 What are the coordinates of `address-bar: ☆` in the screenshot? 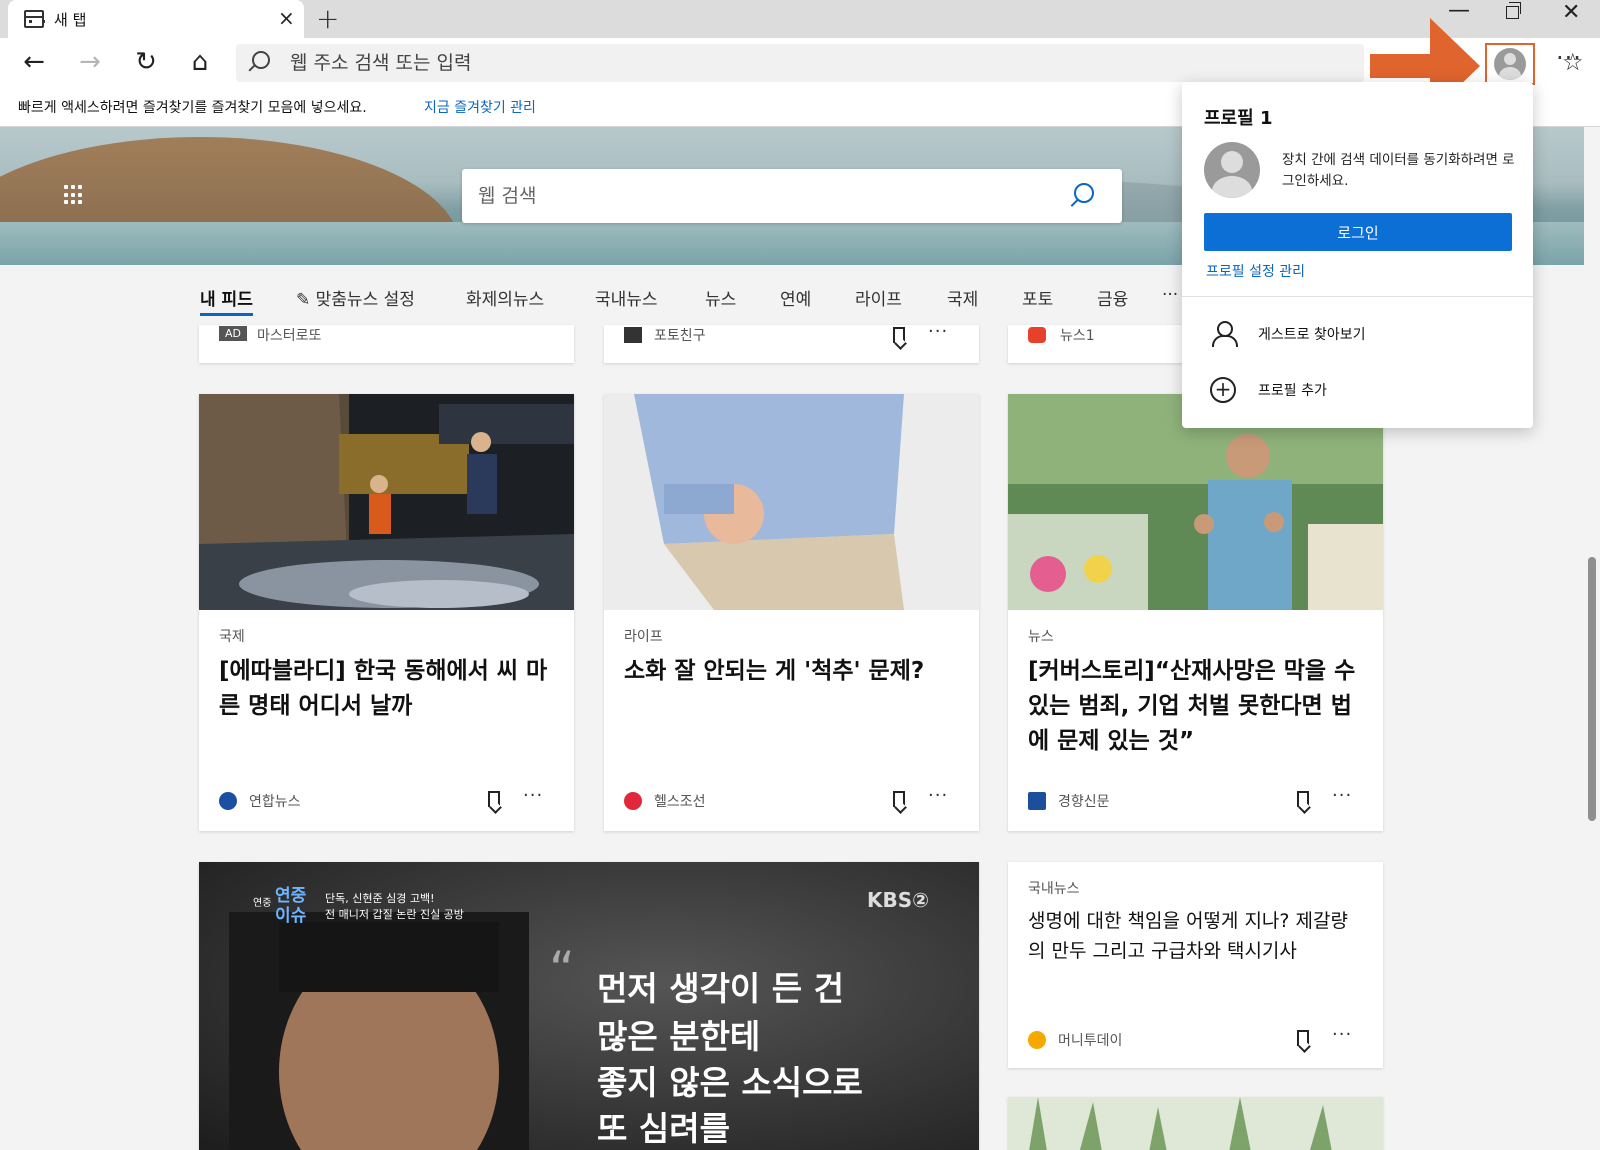 It's located at (910, 63).